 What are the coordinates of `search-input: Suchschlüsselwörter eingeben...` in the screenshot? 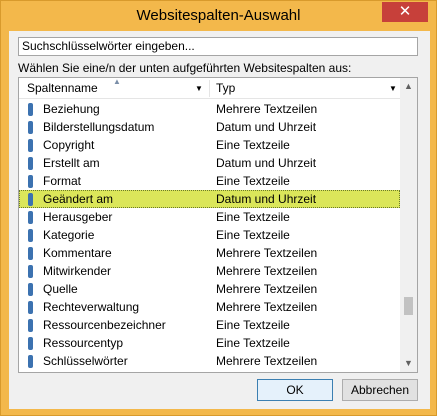 It's located at (218, 46).